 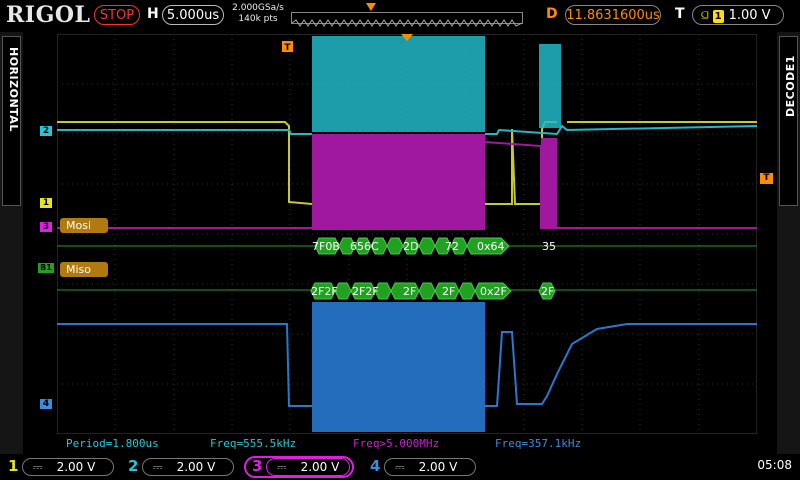 I want to click on b1-offset-marker: B1, so click(x=46, y=268).